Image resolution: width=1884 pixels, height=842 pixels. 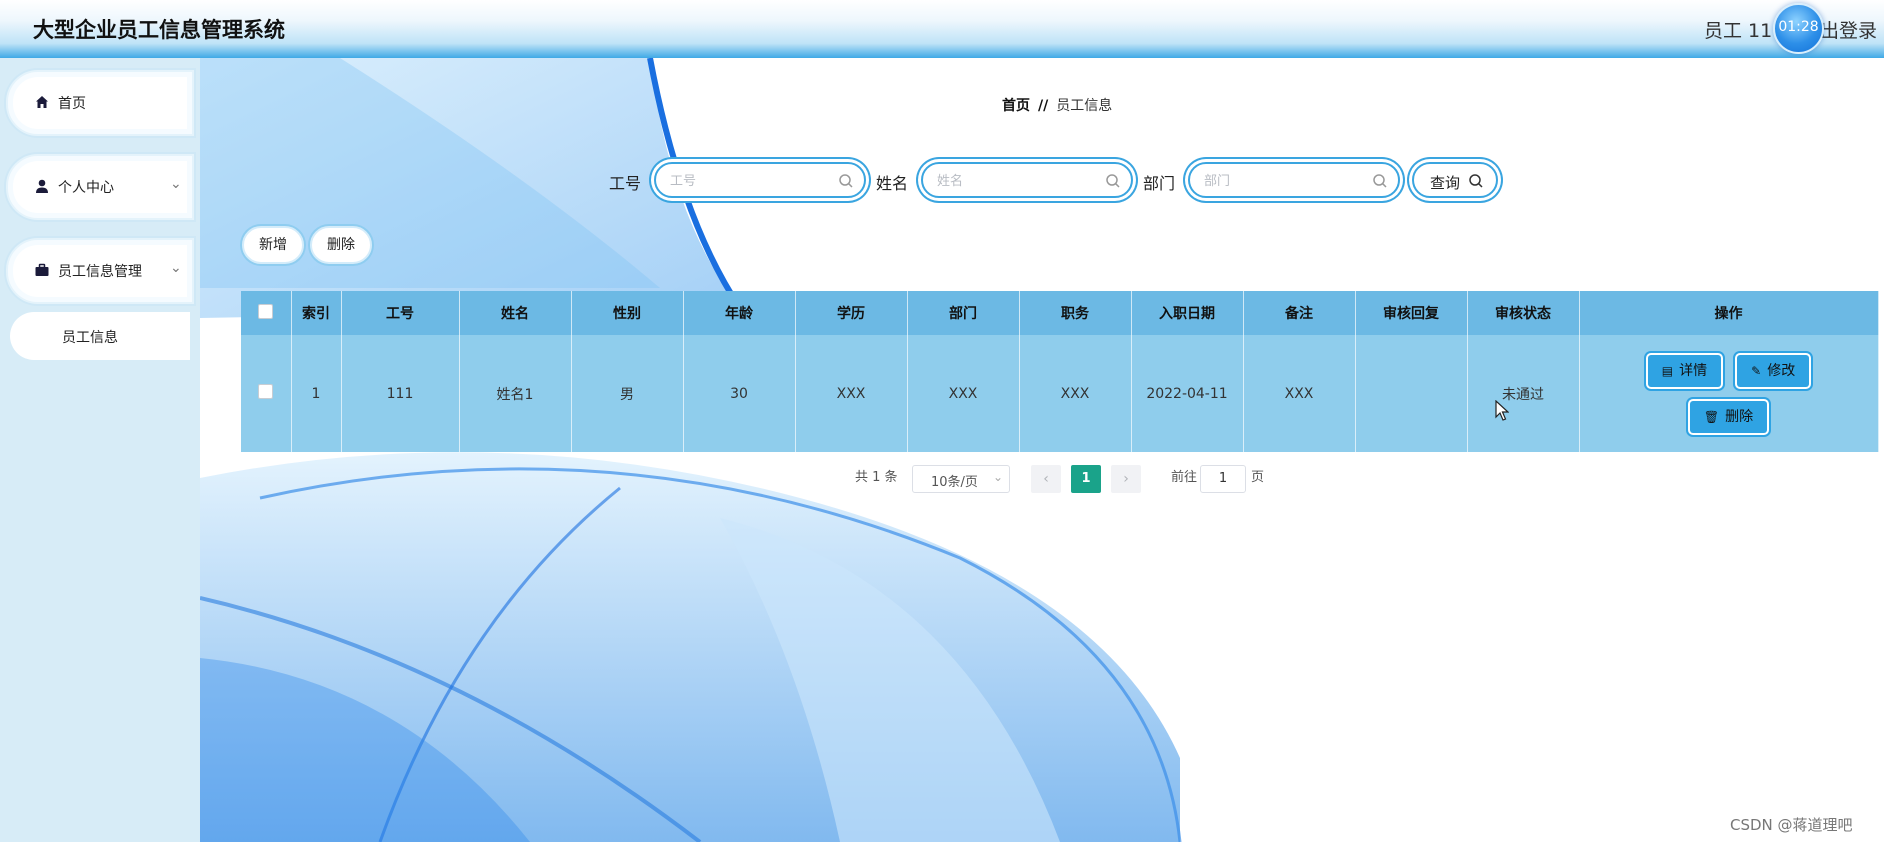 I want to click on column-header: 年龄, so click(x=739, y=313).